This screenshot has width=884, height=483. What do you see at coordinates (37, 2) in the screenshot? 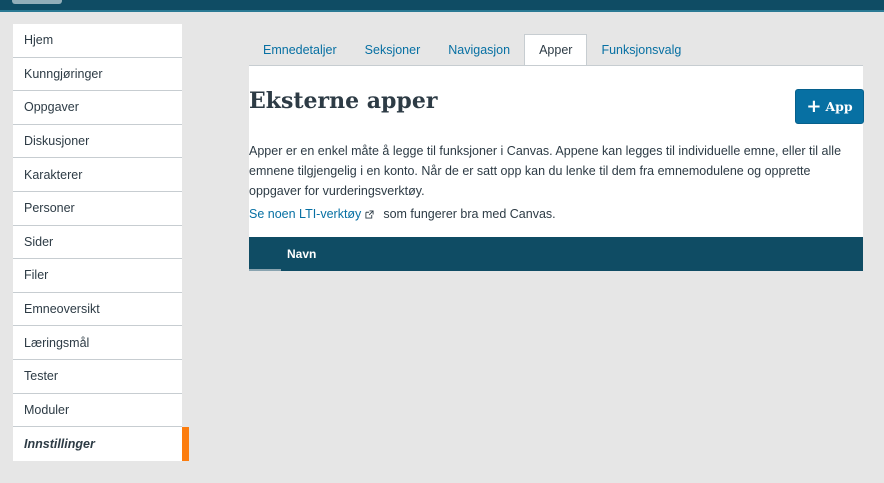
I see `logo` at bounding box center [37, 2].